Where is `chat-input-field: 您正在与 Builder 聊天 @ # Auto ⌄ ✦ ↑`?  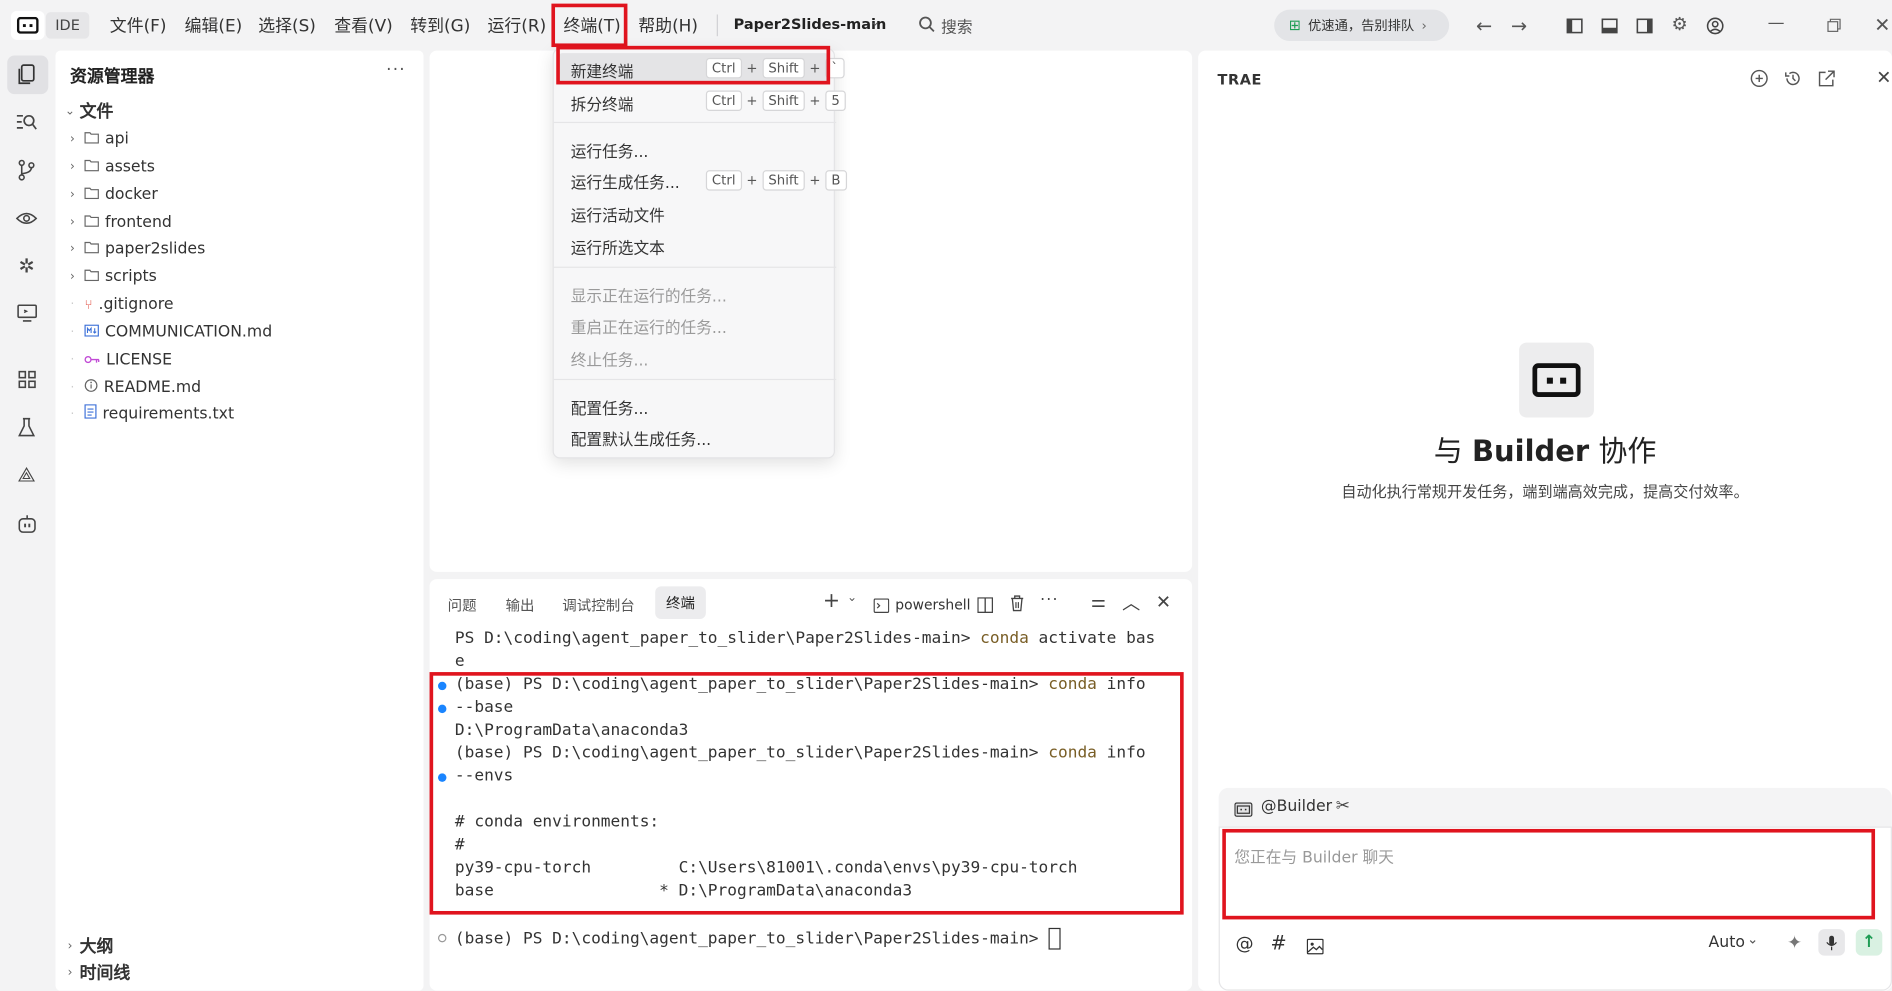
chat-input-field: 您正在与 Builder 聊天 @ # Auto ⌄ ✦ ↑ is located at coordinates (1555, 908).